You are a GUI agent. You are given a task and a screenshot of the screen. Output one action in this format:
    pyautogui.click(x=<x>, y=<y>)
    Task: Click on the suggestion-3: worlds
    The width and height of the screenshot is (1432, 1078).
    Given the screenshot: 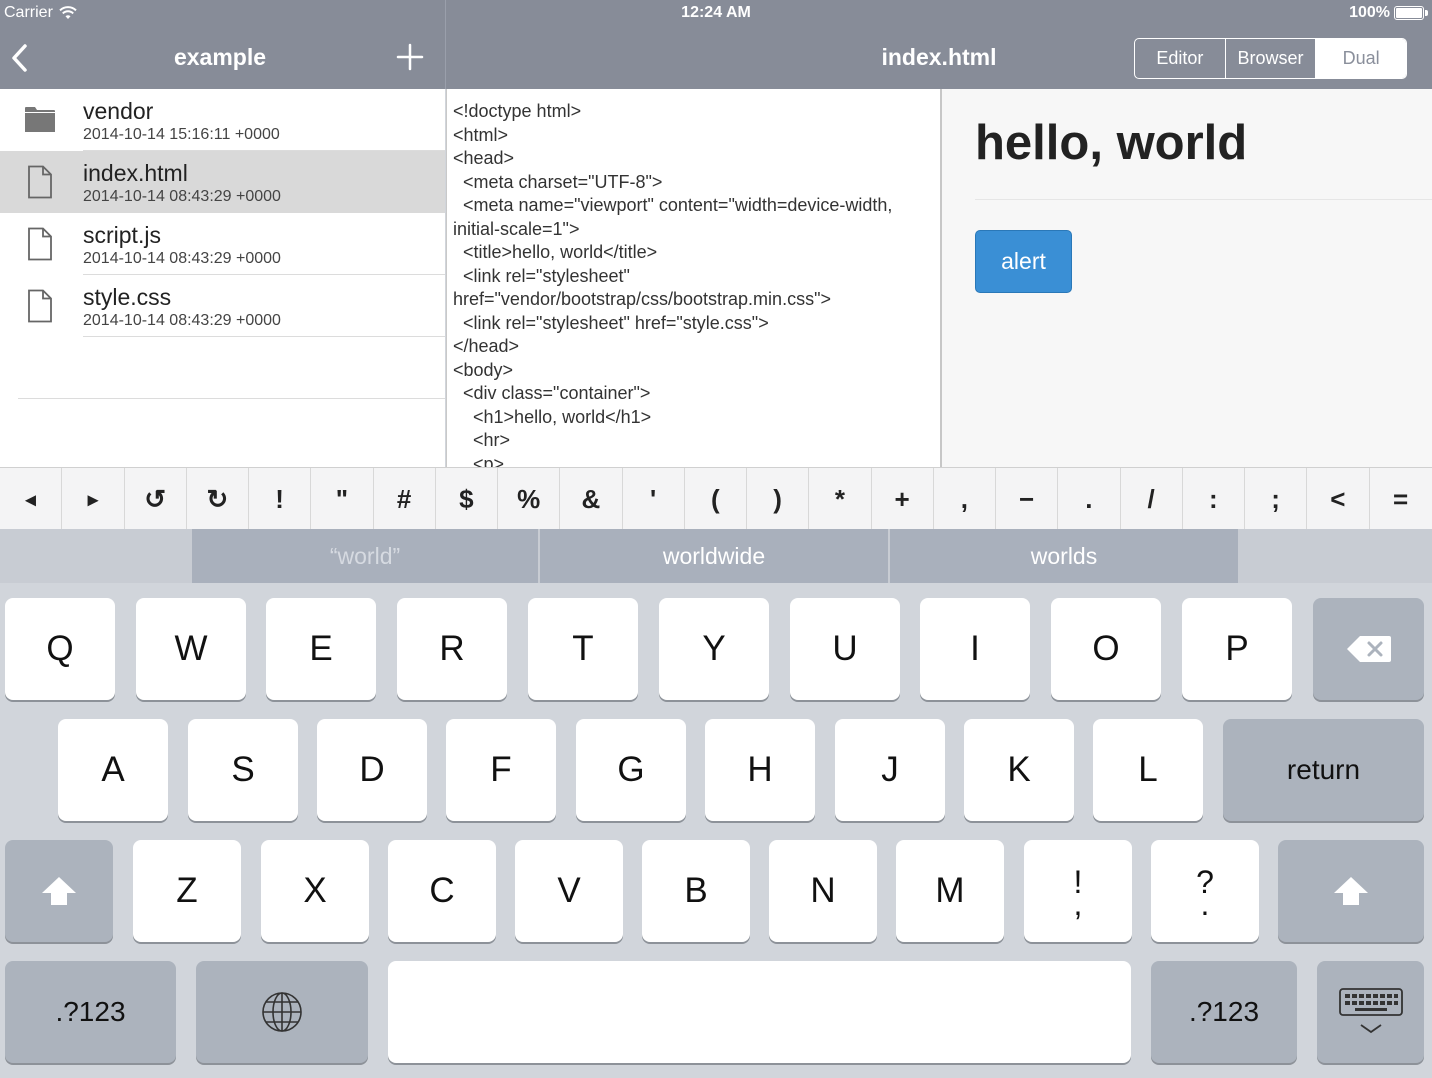 What is the action you would take?
    pyautogui.click(x=1064, y=556)
    